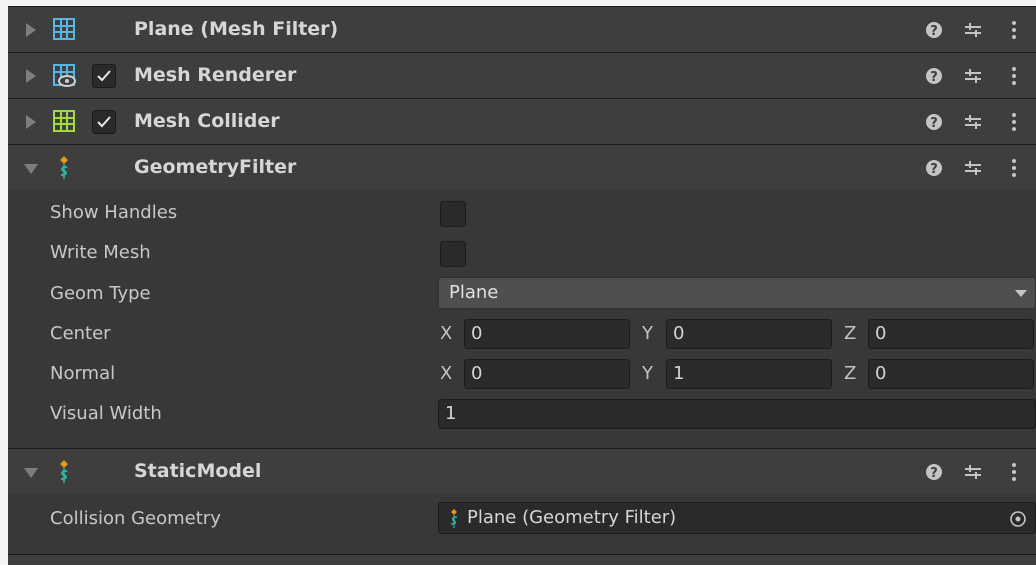 The width and height of the screenshot is (1036, 565). I want to click on normal-x-field: 0, so click(547, 374).